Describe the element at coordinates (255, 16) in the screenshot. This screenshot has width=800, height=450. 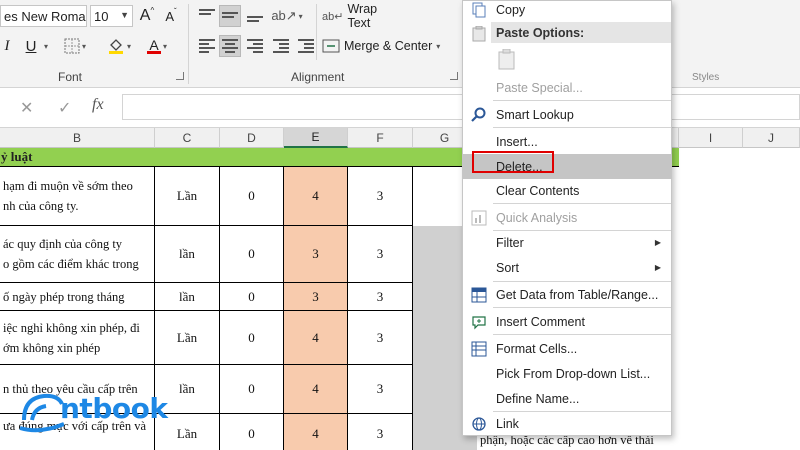
I see `align-bottom-button` at that location.